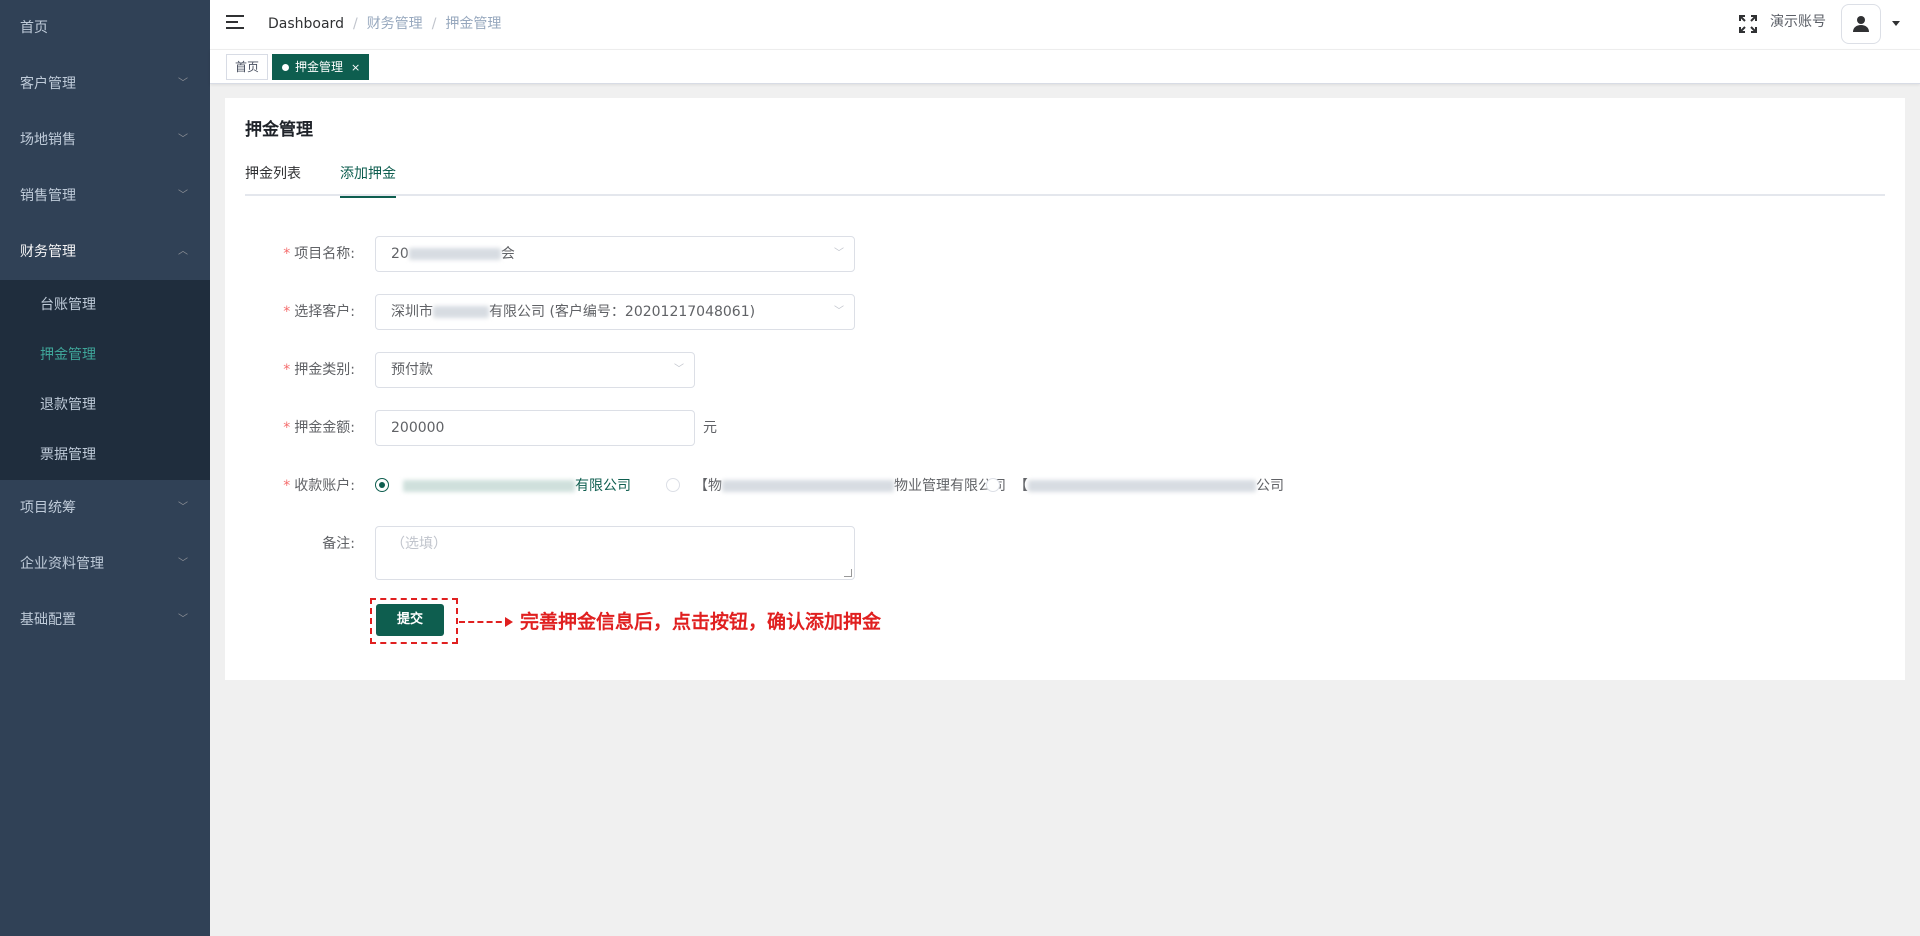 Image resolution: width=1920 pixels, height=936 pixels. I want to click on menu-toggle-icon, so click(235, 24).